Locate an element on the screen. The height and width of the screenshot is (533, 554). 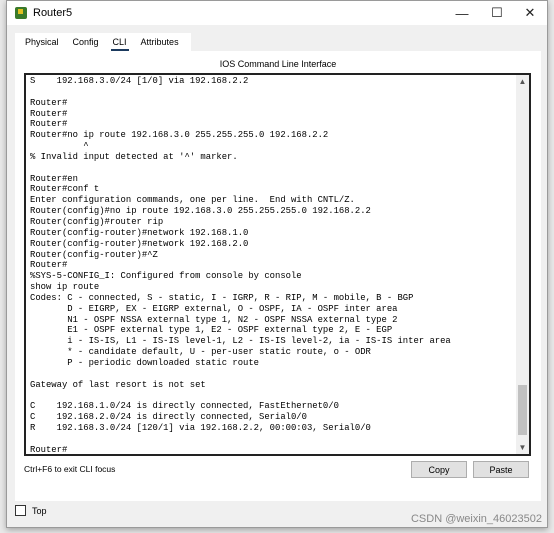
tab-cli: CLI is located at coordinates (121, 42).